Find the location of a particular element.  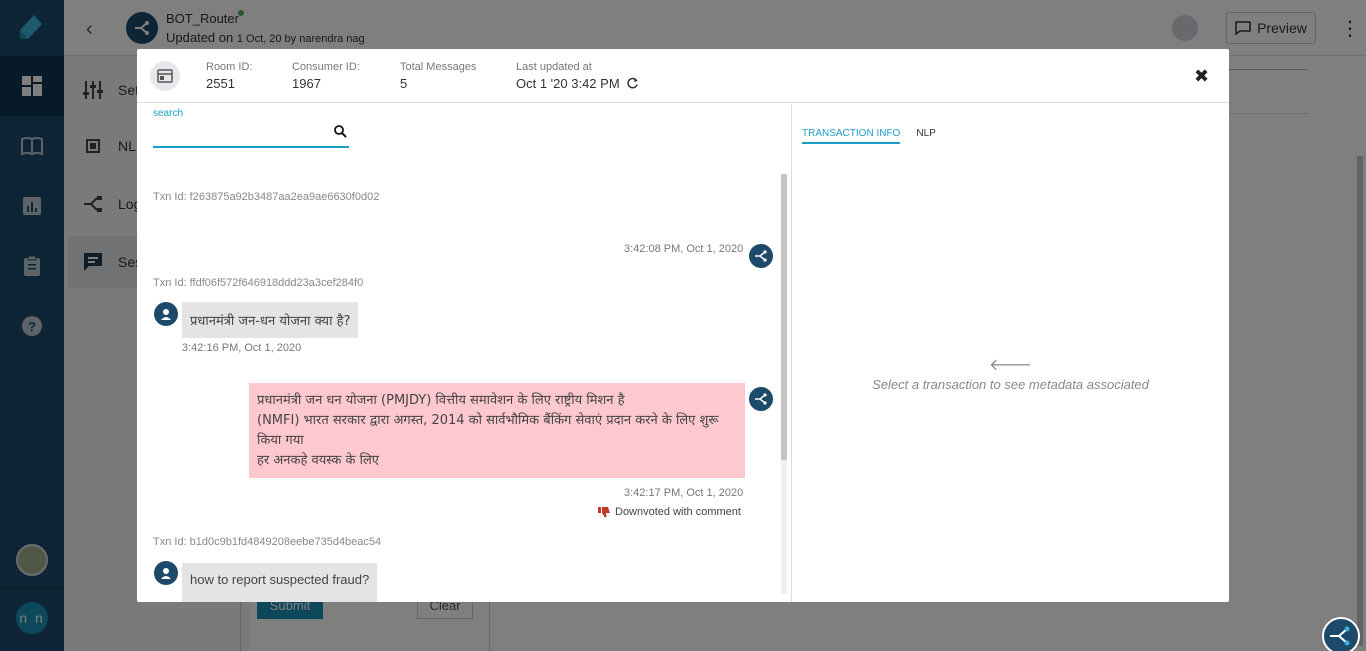

refresh-icon is located at coordinates (632, 83).